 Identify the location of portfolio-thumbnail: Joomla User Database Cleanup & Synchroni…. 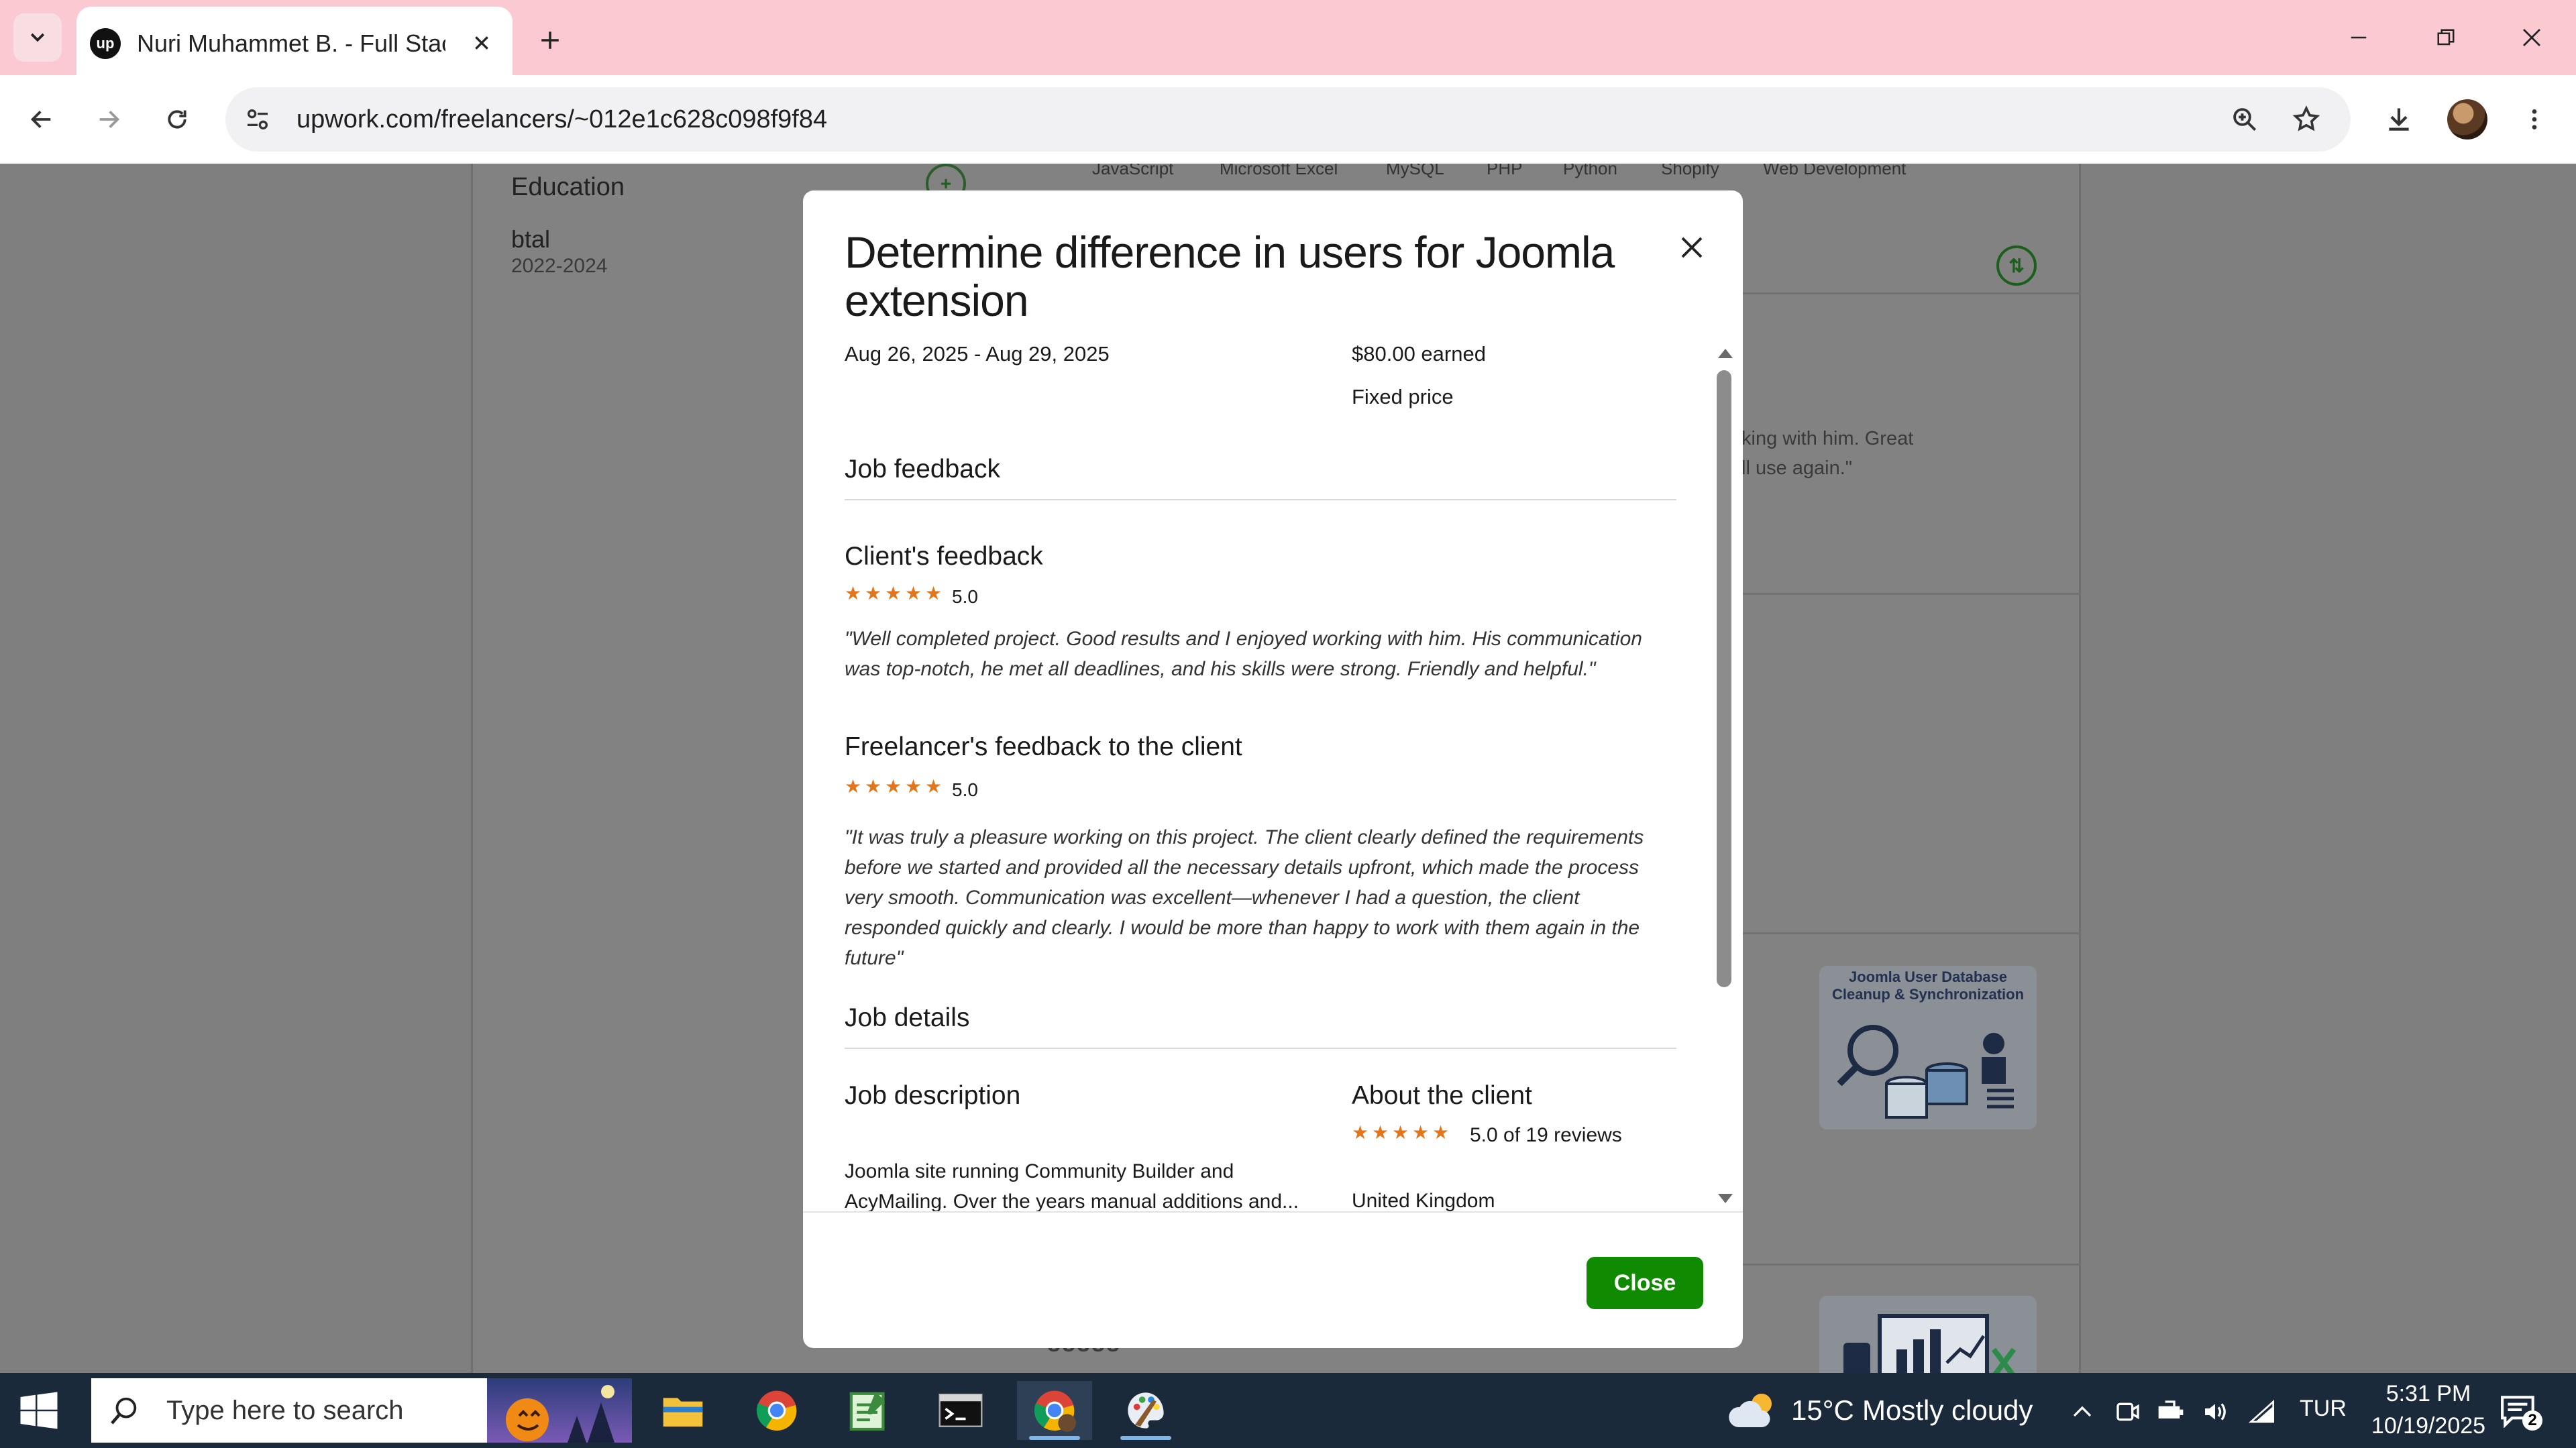
(1928, 1047).